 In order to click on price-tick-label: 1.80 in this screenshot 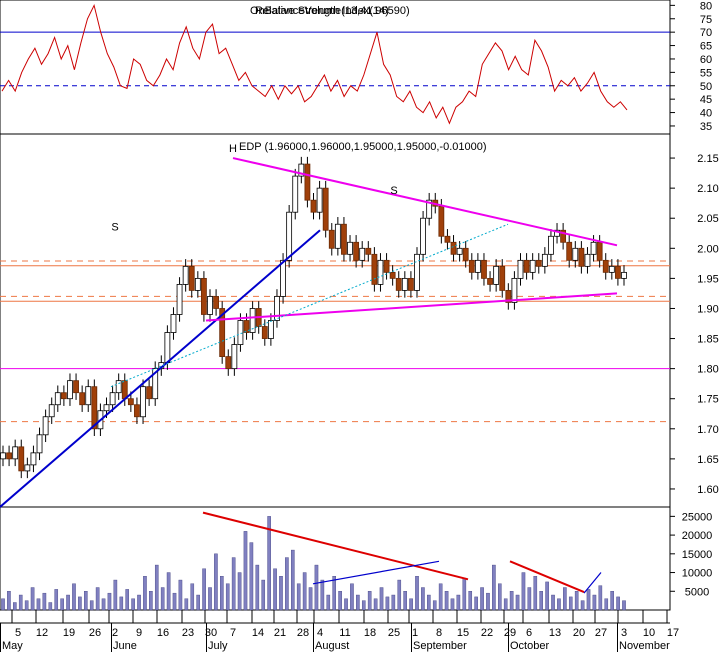, I will do `click(707, 370)`.